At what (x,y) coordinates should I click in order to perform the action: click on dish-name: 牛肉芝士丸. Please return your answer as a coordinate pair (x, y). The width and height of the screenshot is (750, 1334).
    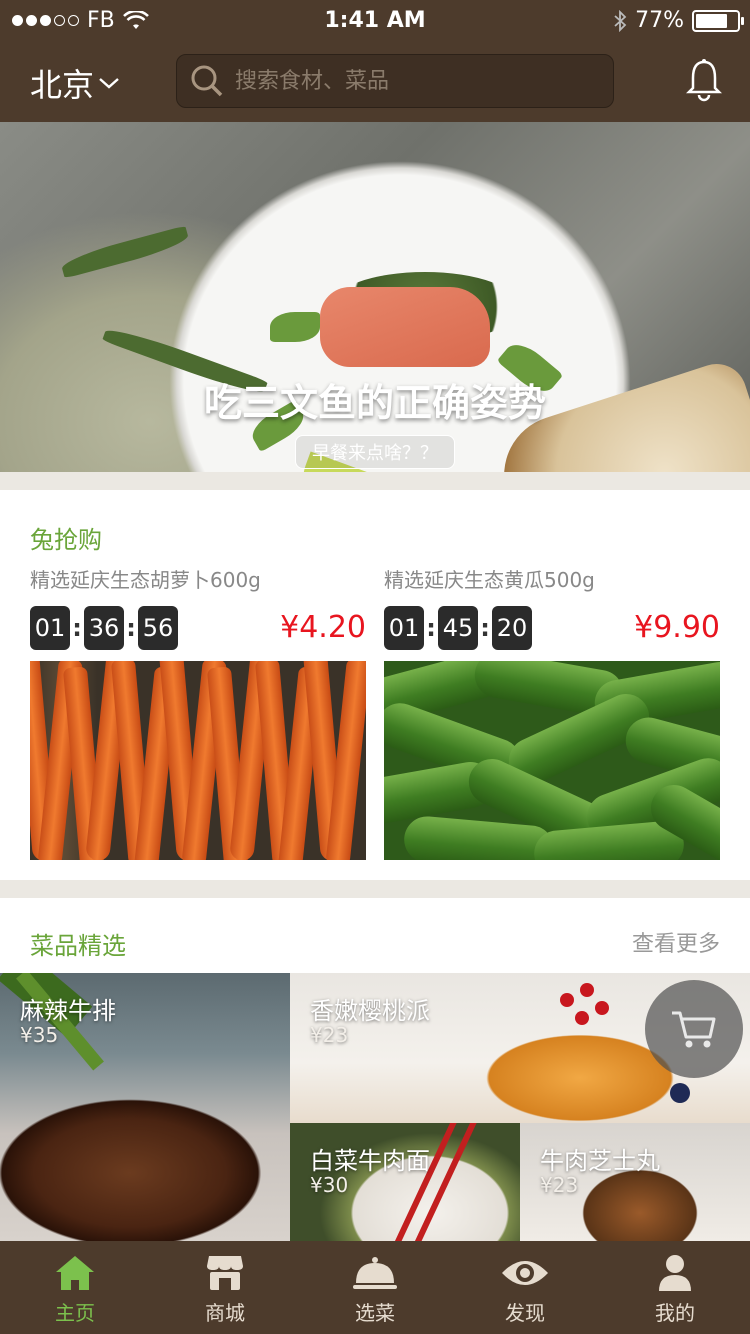
    Looking at the image, I should click on (600, 1161).